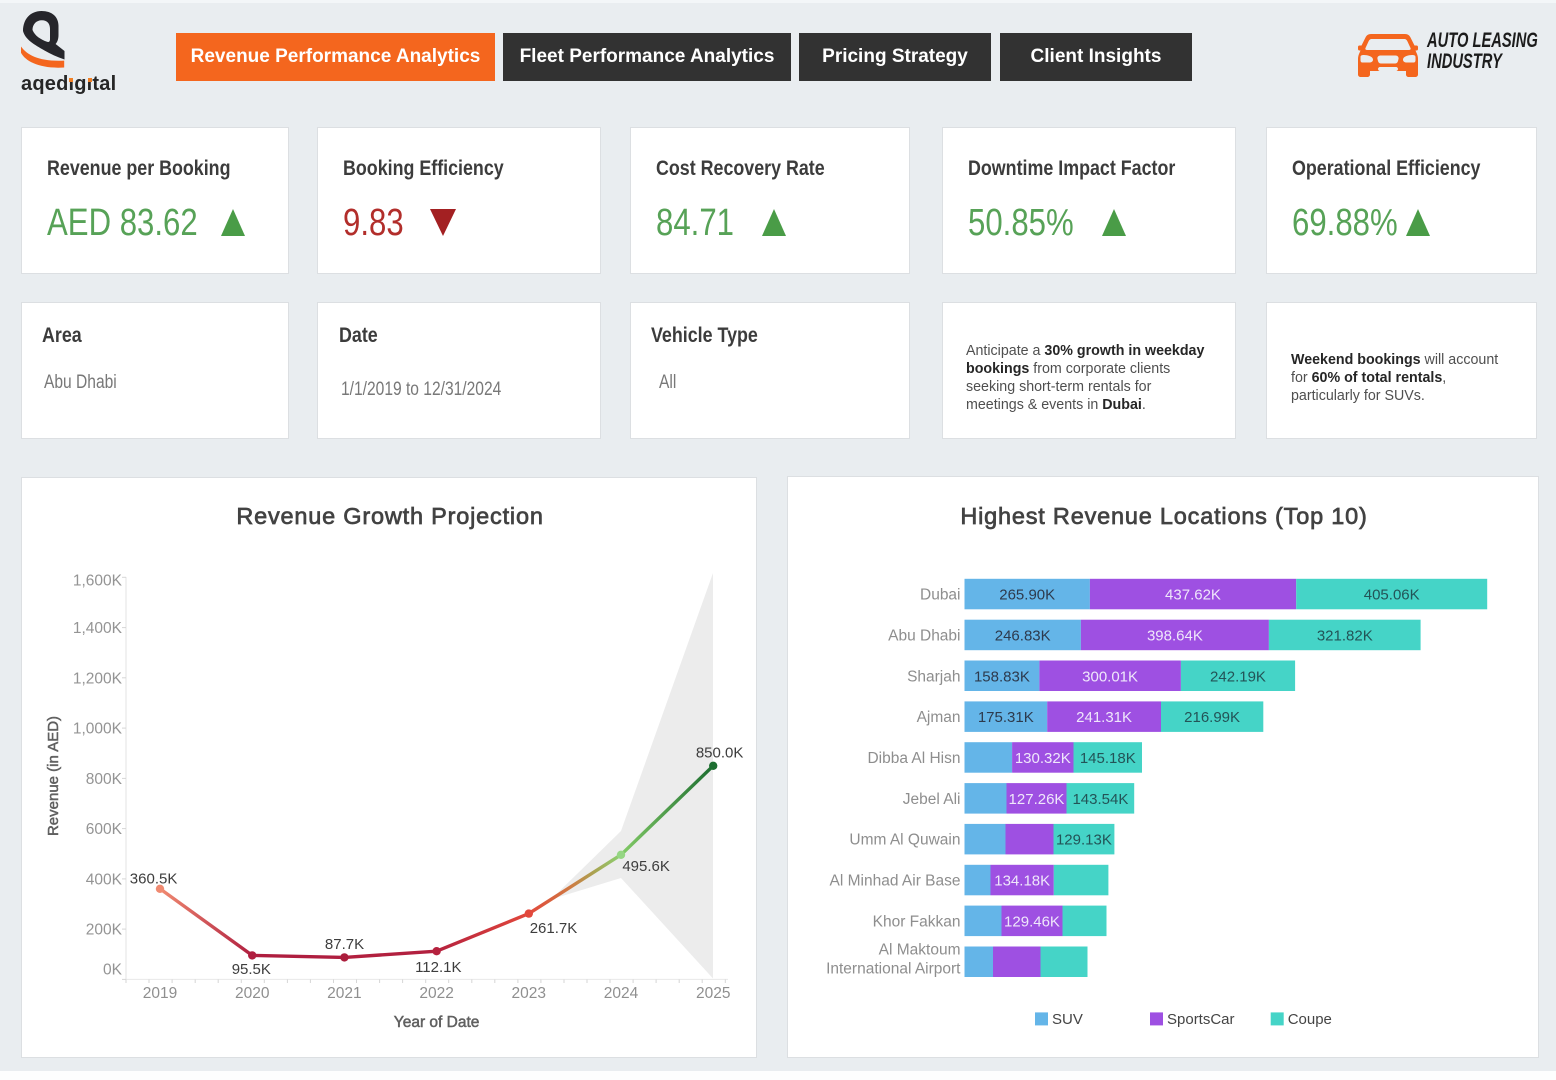 Image resolution: width=1556 pixels, height=1080 pixels. Describe the element at coordinates (1392, 595) in the screenshot. I see `svg-text: 405.06K` at that location.